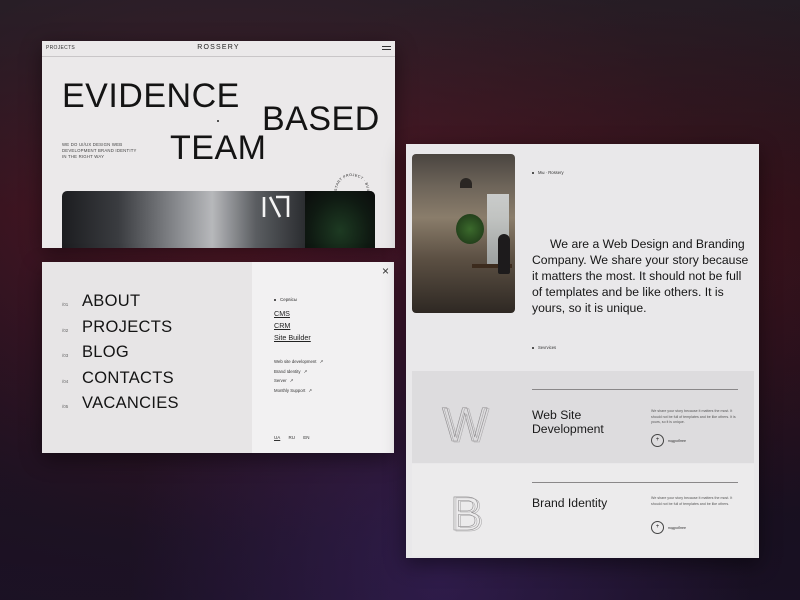  I want to click on menu-item-vacancies: /05 VACANCIES, so click(120, 407).